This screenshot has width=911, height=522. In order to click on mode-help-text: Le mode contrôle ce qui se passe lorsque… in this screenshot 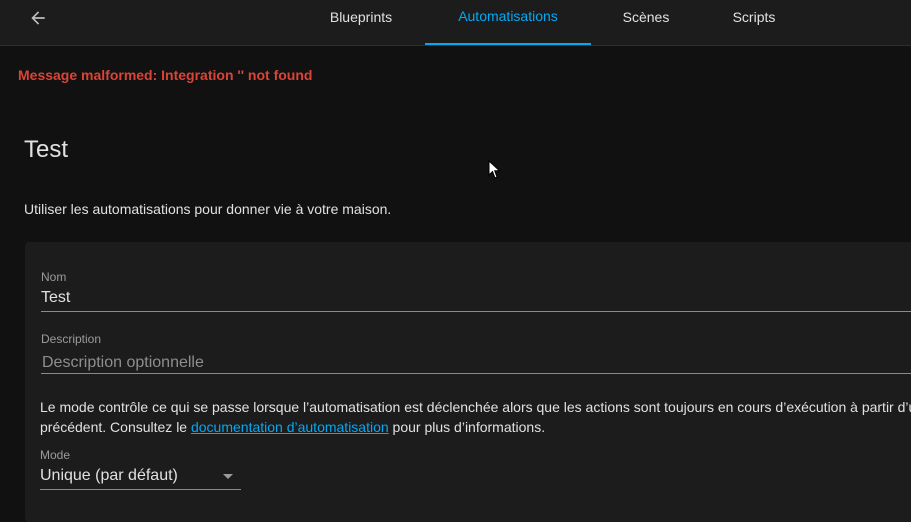, I will do `click(475, 417)`.